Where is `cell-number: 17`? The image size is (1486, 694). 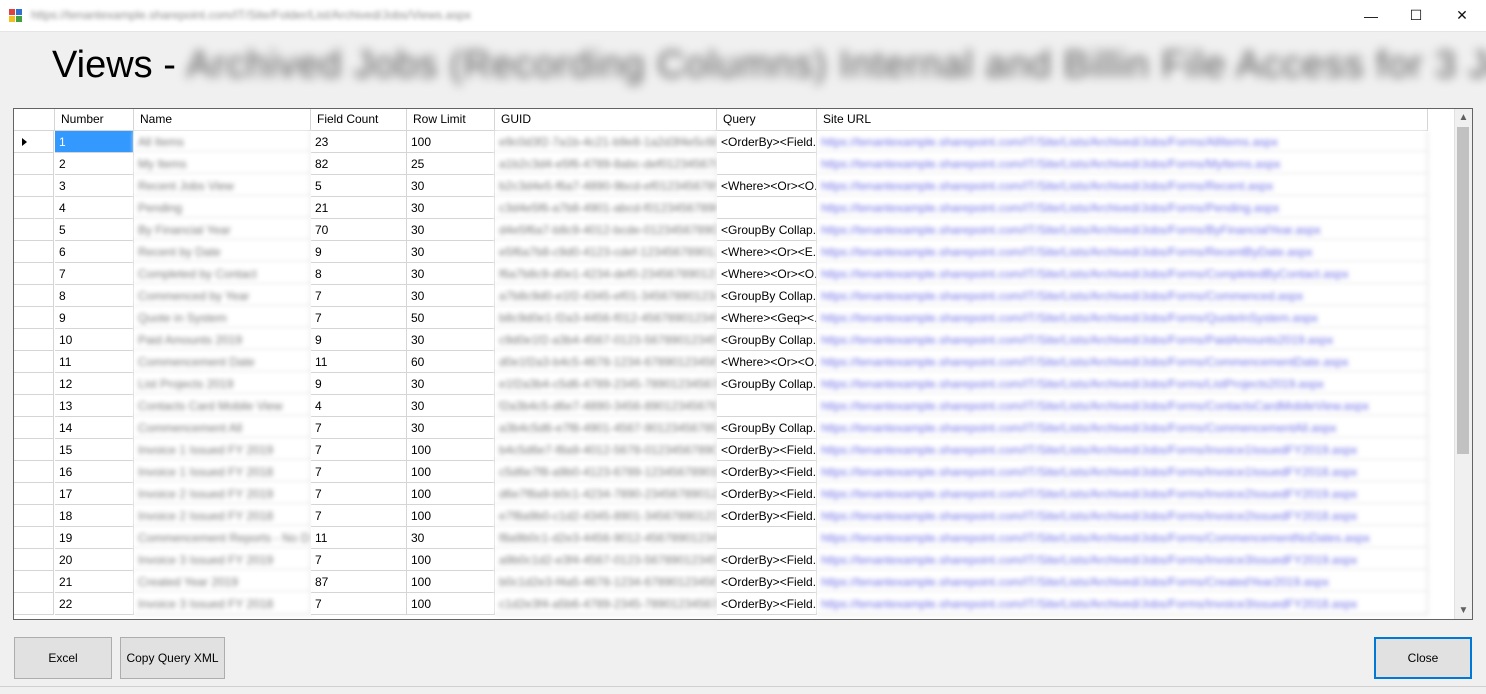
cell-number: 17 is located at coordinates (94, 494).